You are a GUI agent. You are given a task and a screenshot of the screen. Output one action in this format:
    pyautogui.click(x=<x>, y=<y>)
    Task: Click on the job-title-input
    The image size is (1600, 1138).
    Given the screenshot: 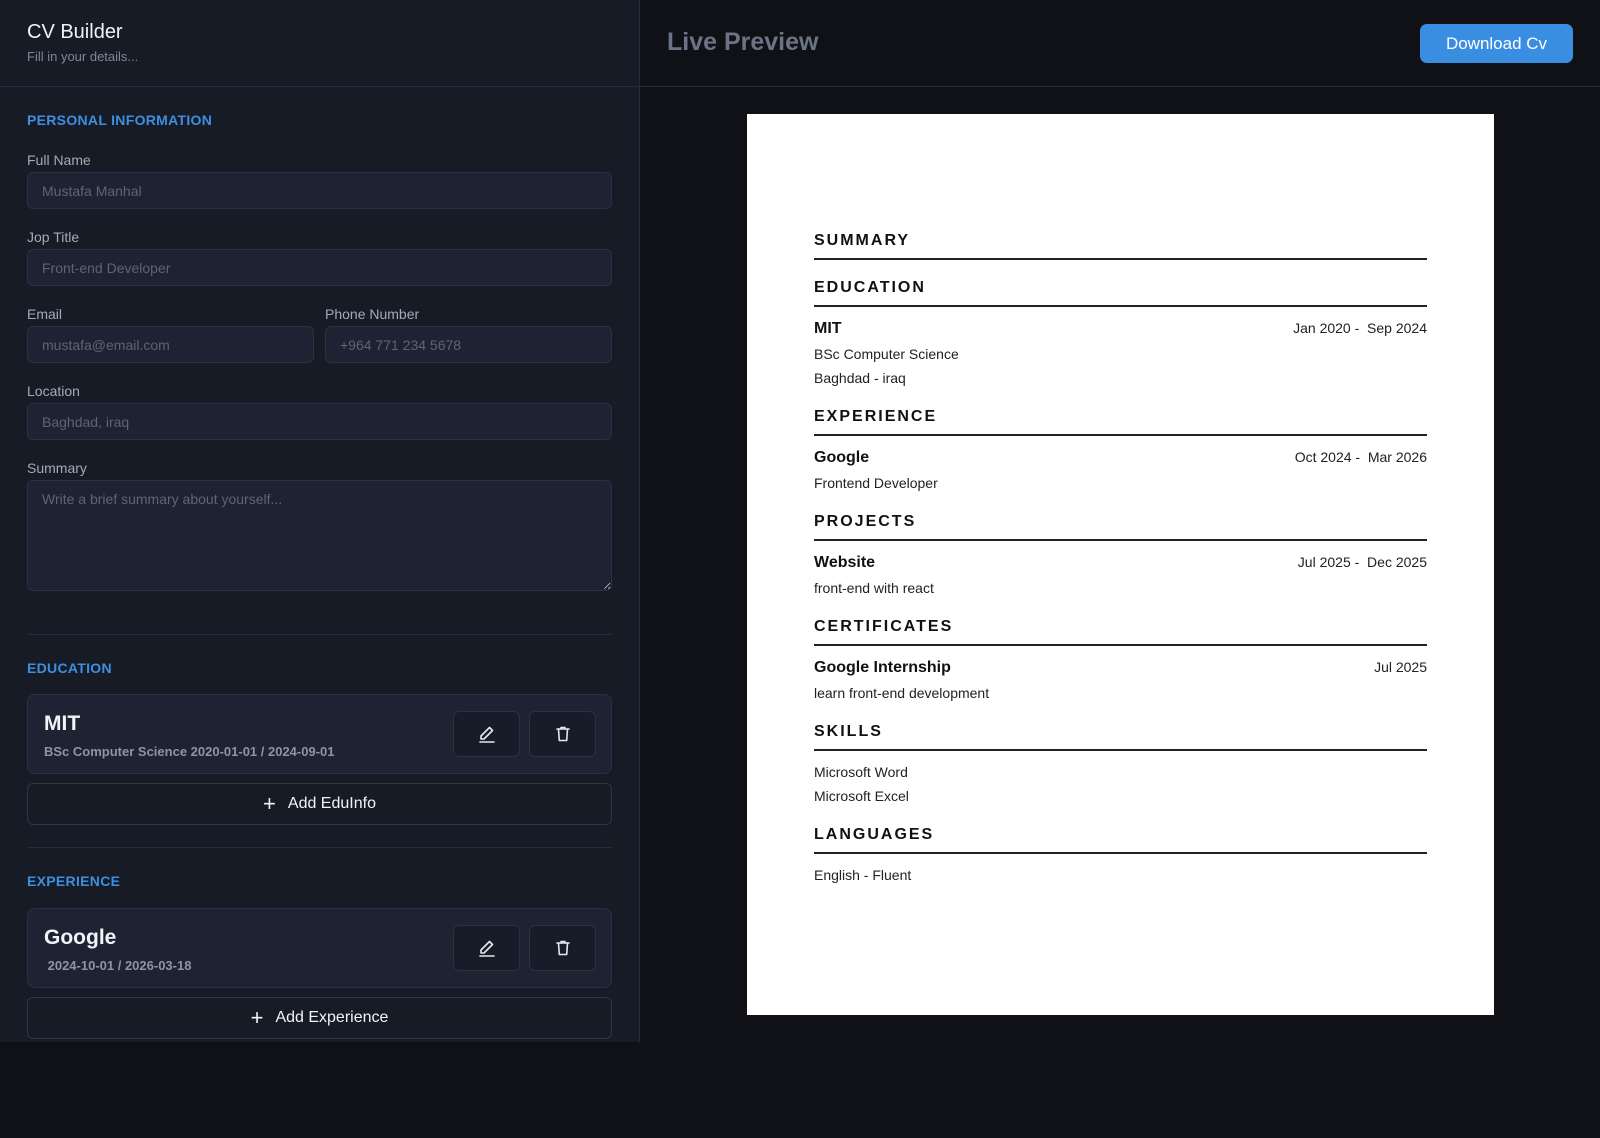 What is the action you would take?
    pyautogui.click(x=319, y=267)
    